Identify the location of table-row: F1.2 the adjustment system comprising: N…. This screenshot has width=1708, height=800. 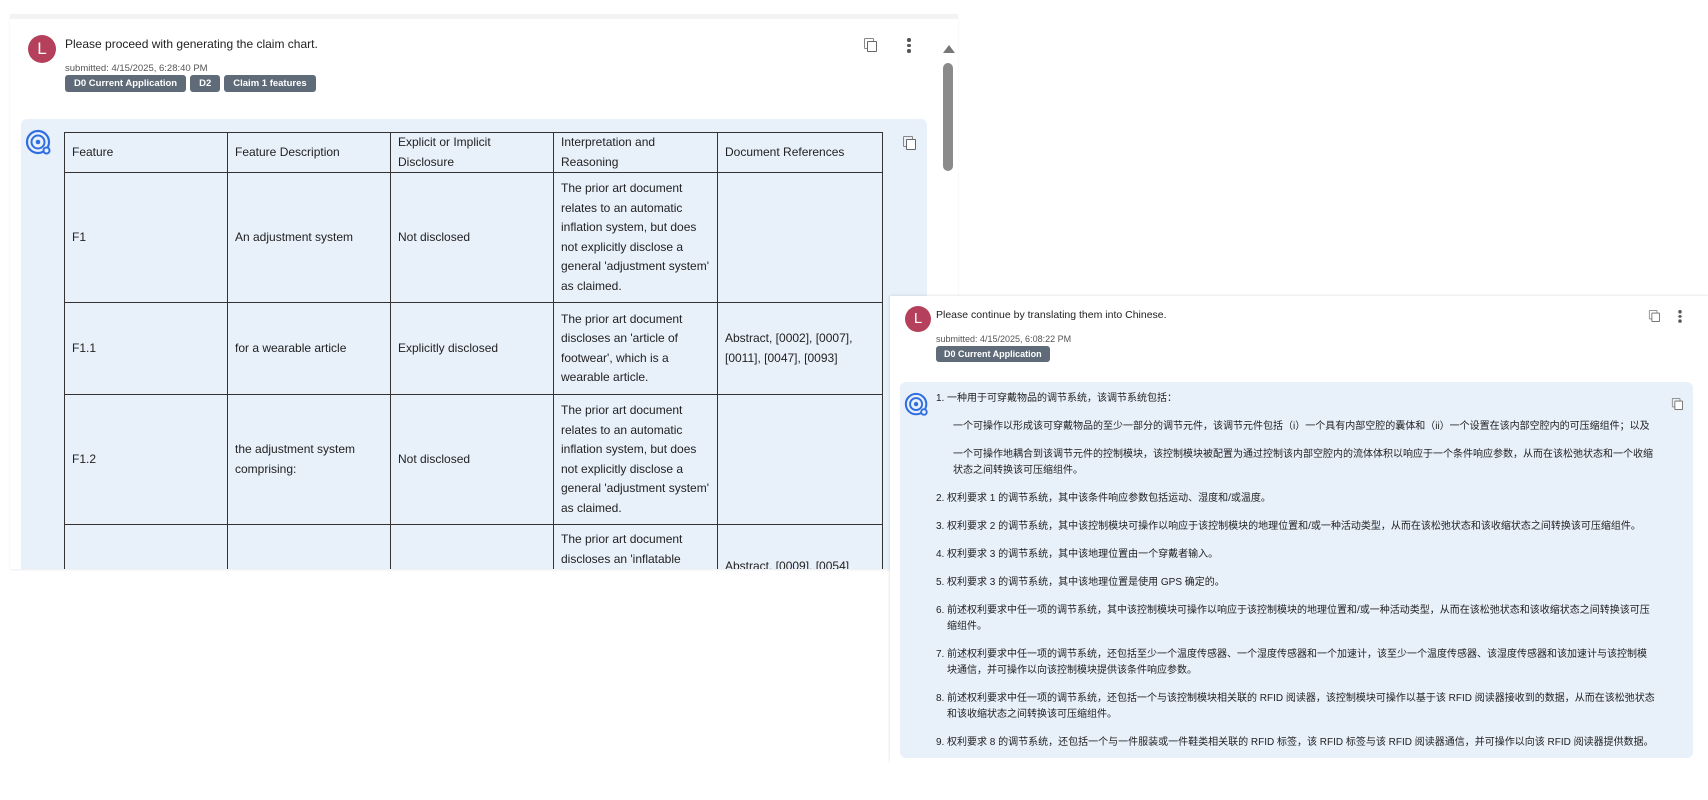
(474, 460).